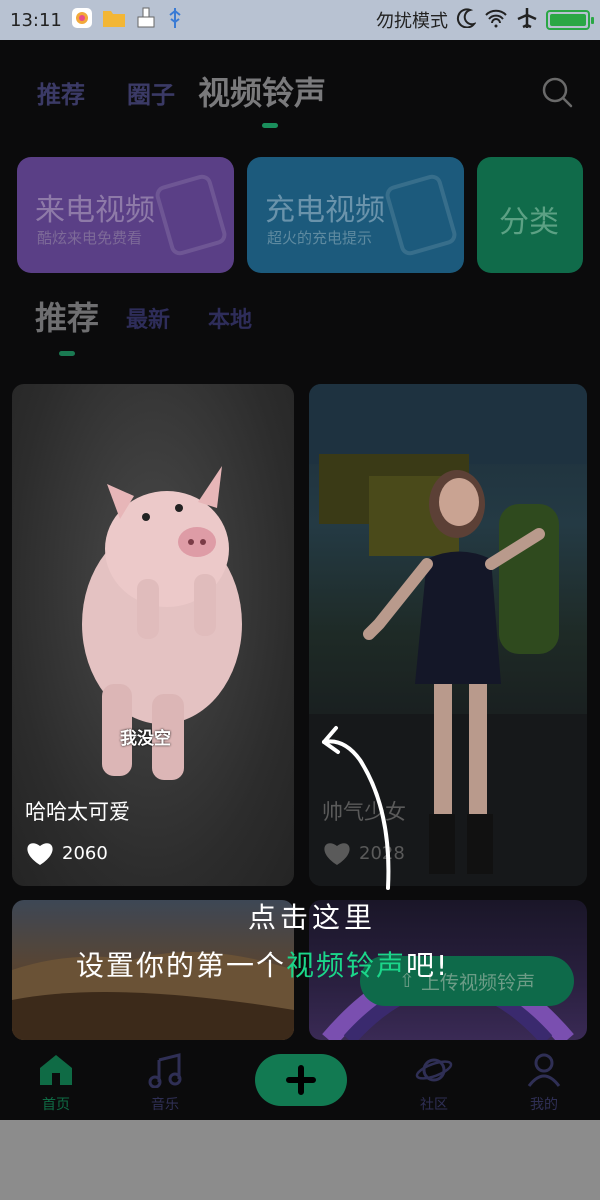 This screenshot has width=600, height=1200. What do you see at coordinates (434, 1070) in the screenshot?
I see `planet-icon` at bounding box center [434, 1070].